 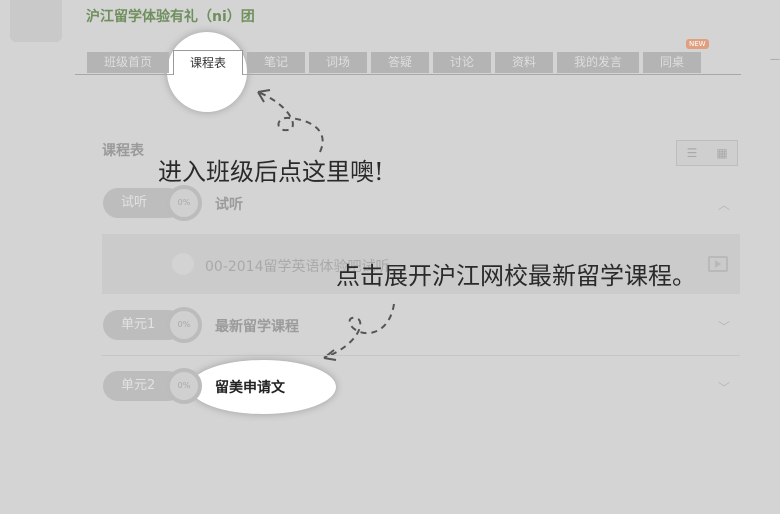 I want to click on hint-text-tab: 进入班级后点这里噢!, so click(x=271, y=172).